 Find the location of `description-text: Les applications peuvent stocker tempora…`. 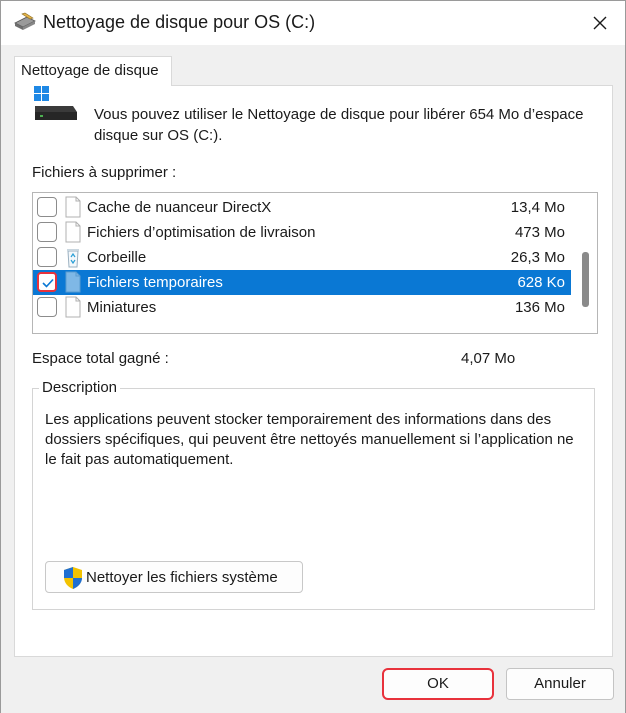

description-text: Les applications peuvent stocker tempora… is located at coordinates (309, 439).